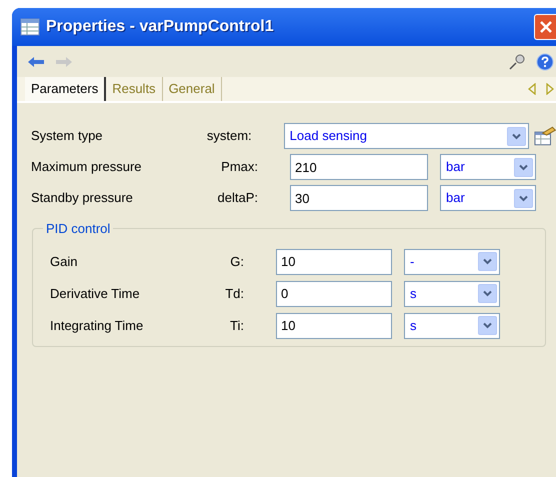  Describe the element at coordinates (550, 89) in the screenshot. I see `scroll-right-icon` at that location.